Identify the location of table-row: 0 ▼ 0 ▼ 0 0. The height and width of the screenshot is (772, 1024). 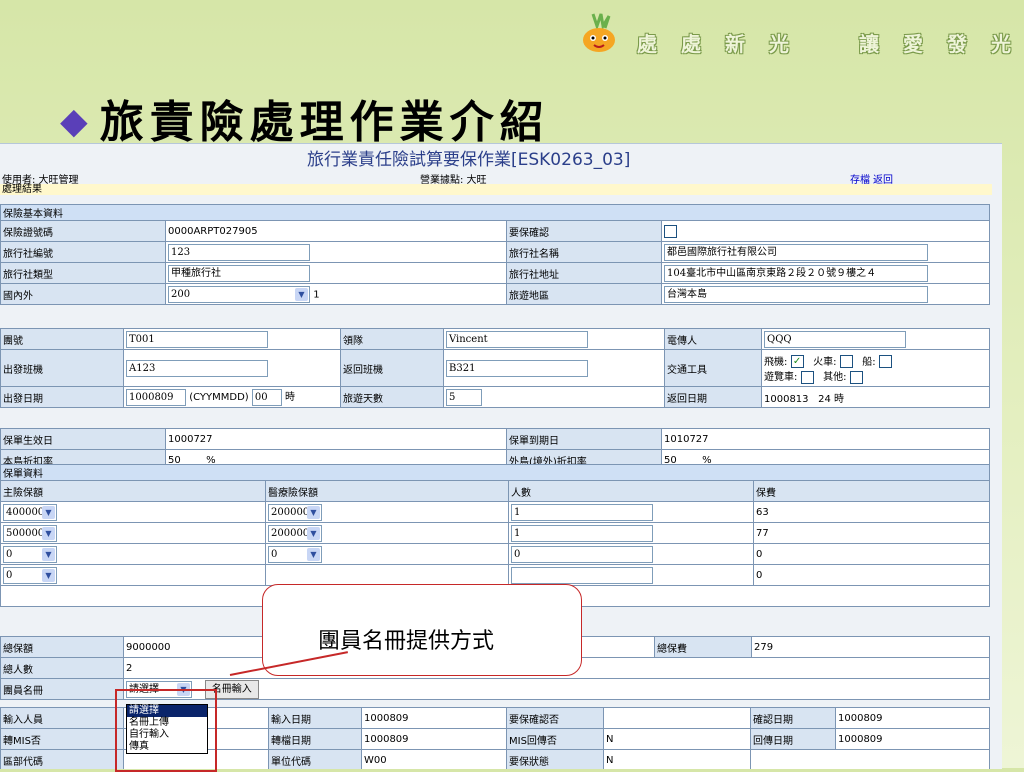
(495, 554).